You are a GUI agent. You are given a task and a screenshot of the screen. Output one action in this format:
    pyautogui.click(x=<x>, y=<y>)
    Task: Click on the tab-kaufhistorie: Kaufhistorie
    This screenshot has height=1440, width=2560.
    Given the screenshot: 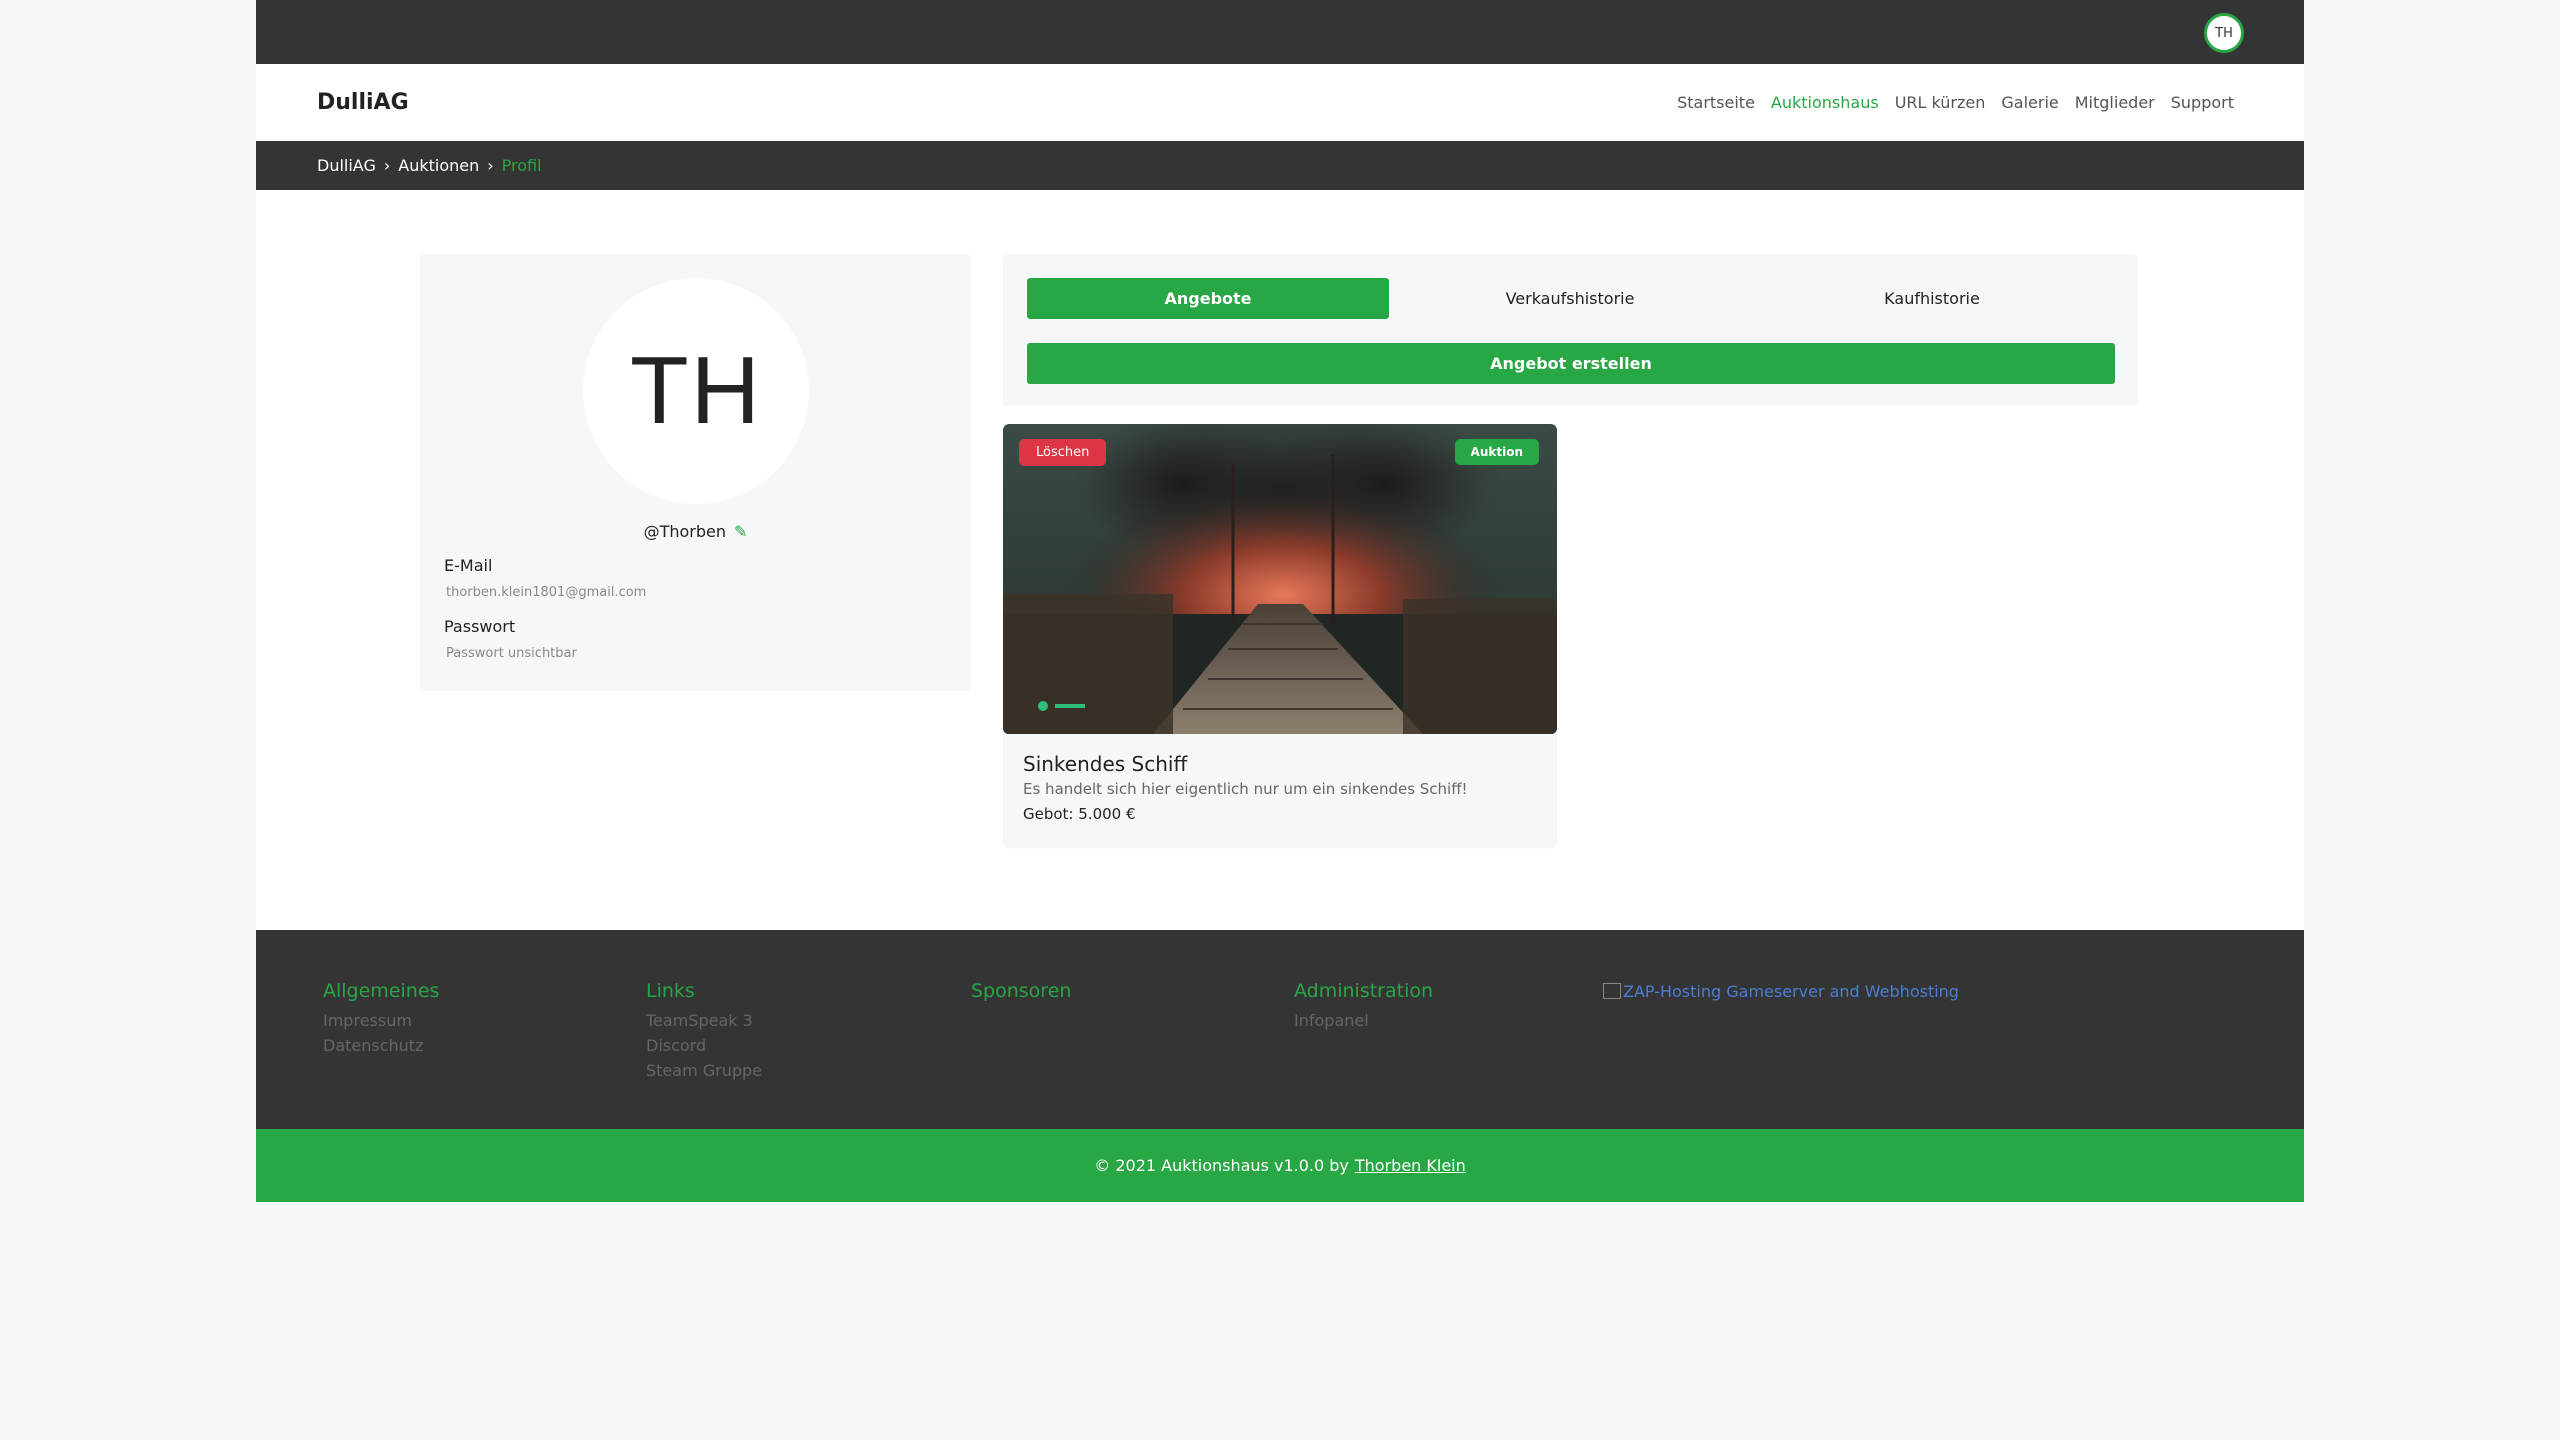 What is the action you would take?
    pyautogui.click(x=1932, y=298)
    